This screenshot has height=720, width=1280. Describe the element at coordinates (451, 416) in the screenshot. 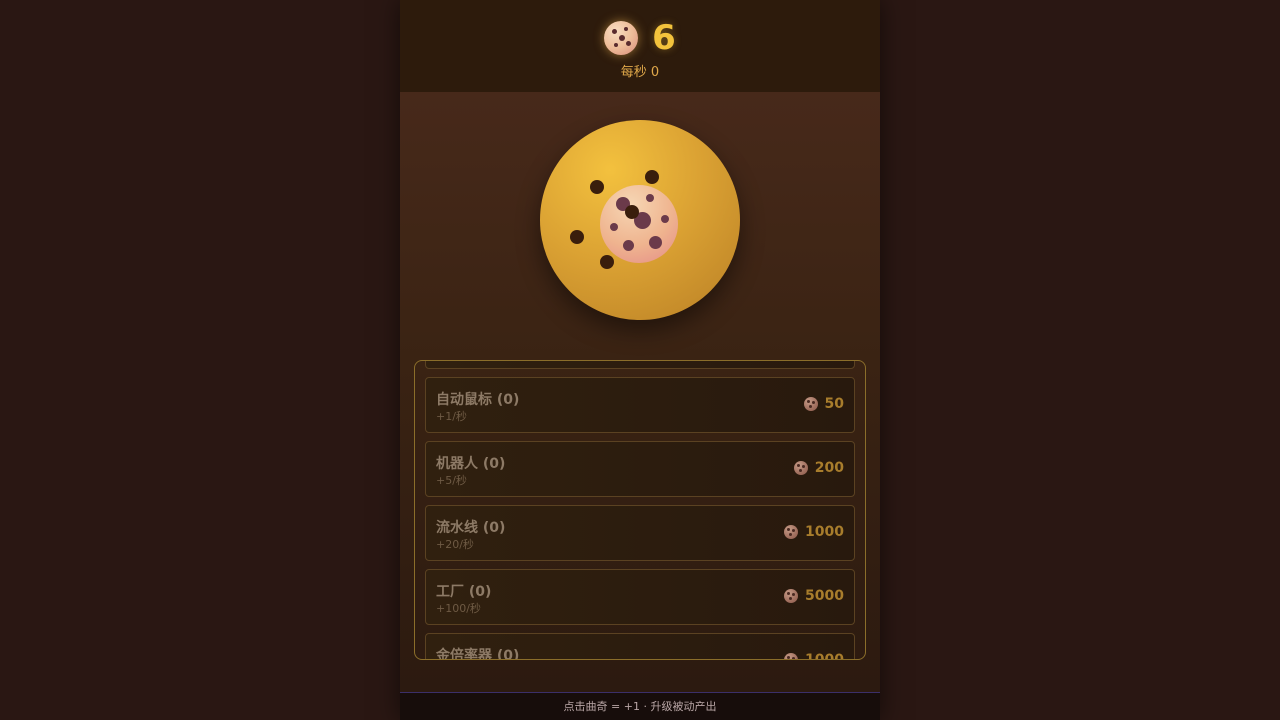

I see `item-rate: +1/秒` at that location.